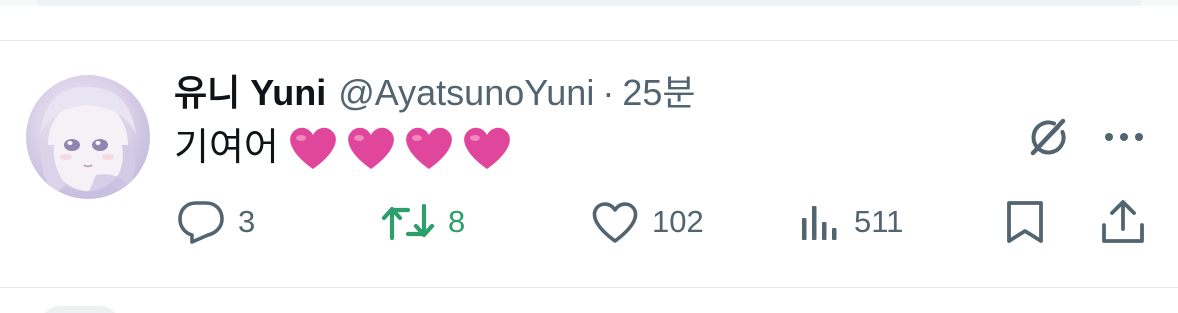 The image size is (1178, 313). I want to click on share-icon, so click(1123, 221).